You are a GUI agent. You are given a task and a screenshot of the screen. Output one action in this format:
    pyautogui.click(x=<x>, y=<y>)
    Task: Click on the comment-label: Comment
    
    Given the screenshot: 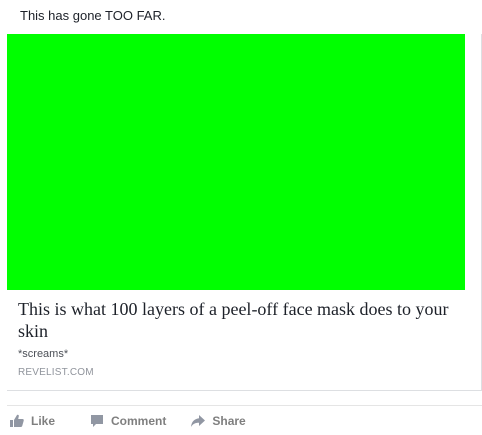 What is the action you would take?
    pyautogui.click(x=139, y=421)
    